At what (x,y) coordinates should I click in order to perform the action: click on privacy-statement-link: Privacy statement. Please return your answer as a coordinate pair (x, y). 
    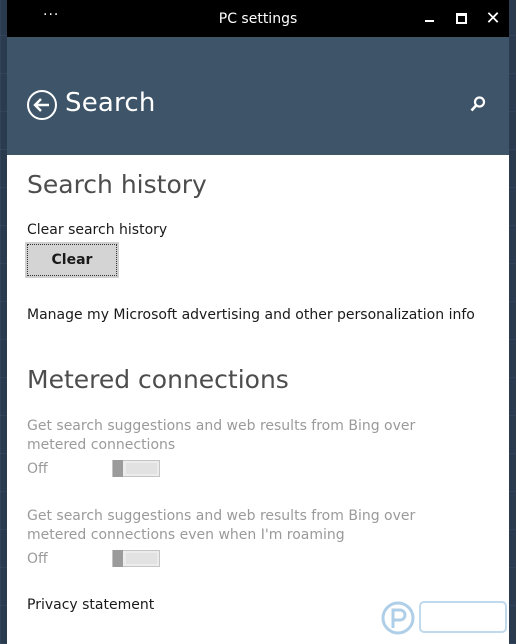
    Looking at the image, I should click on (90, 605).